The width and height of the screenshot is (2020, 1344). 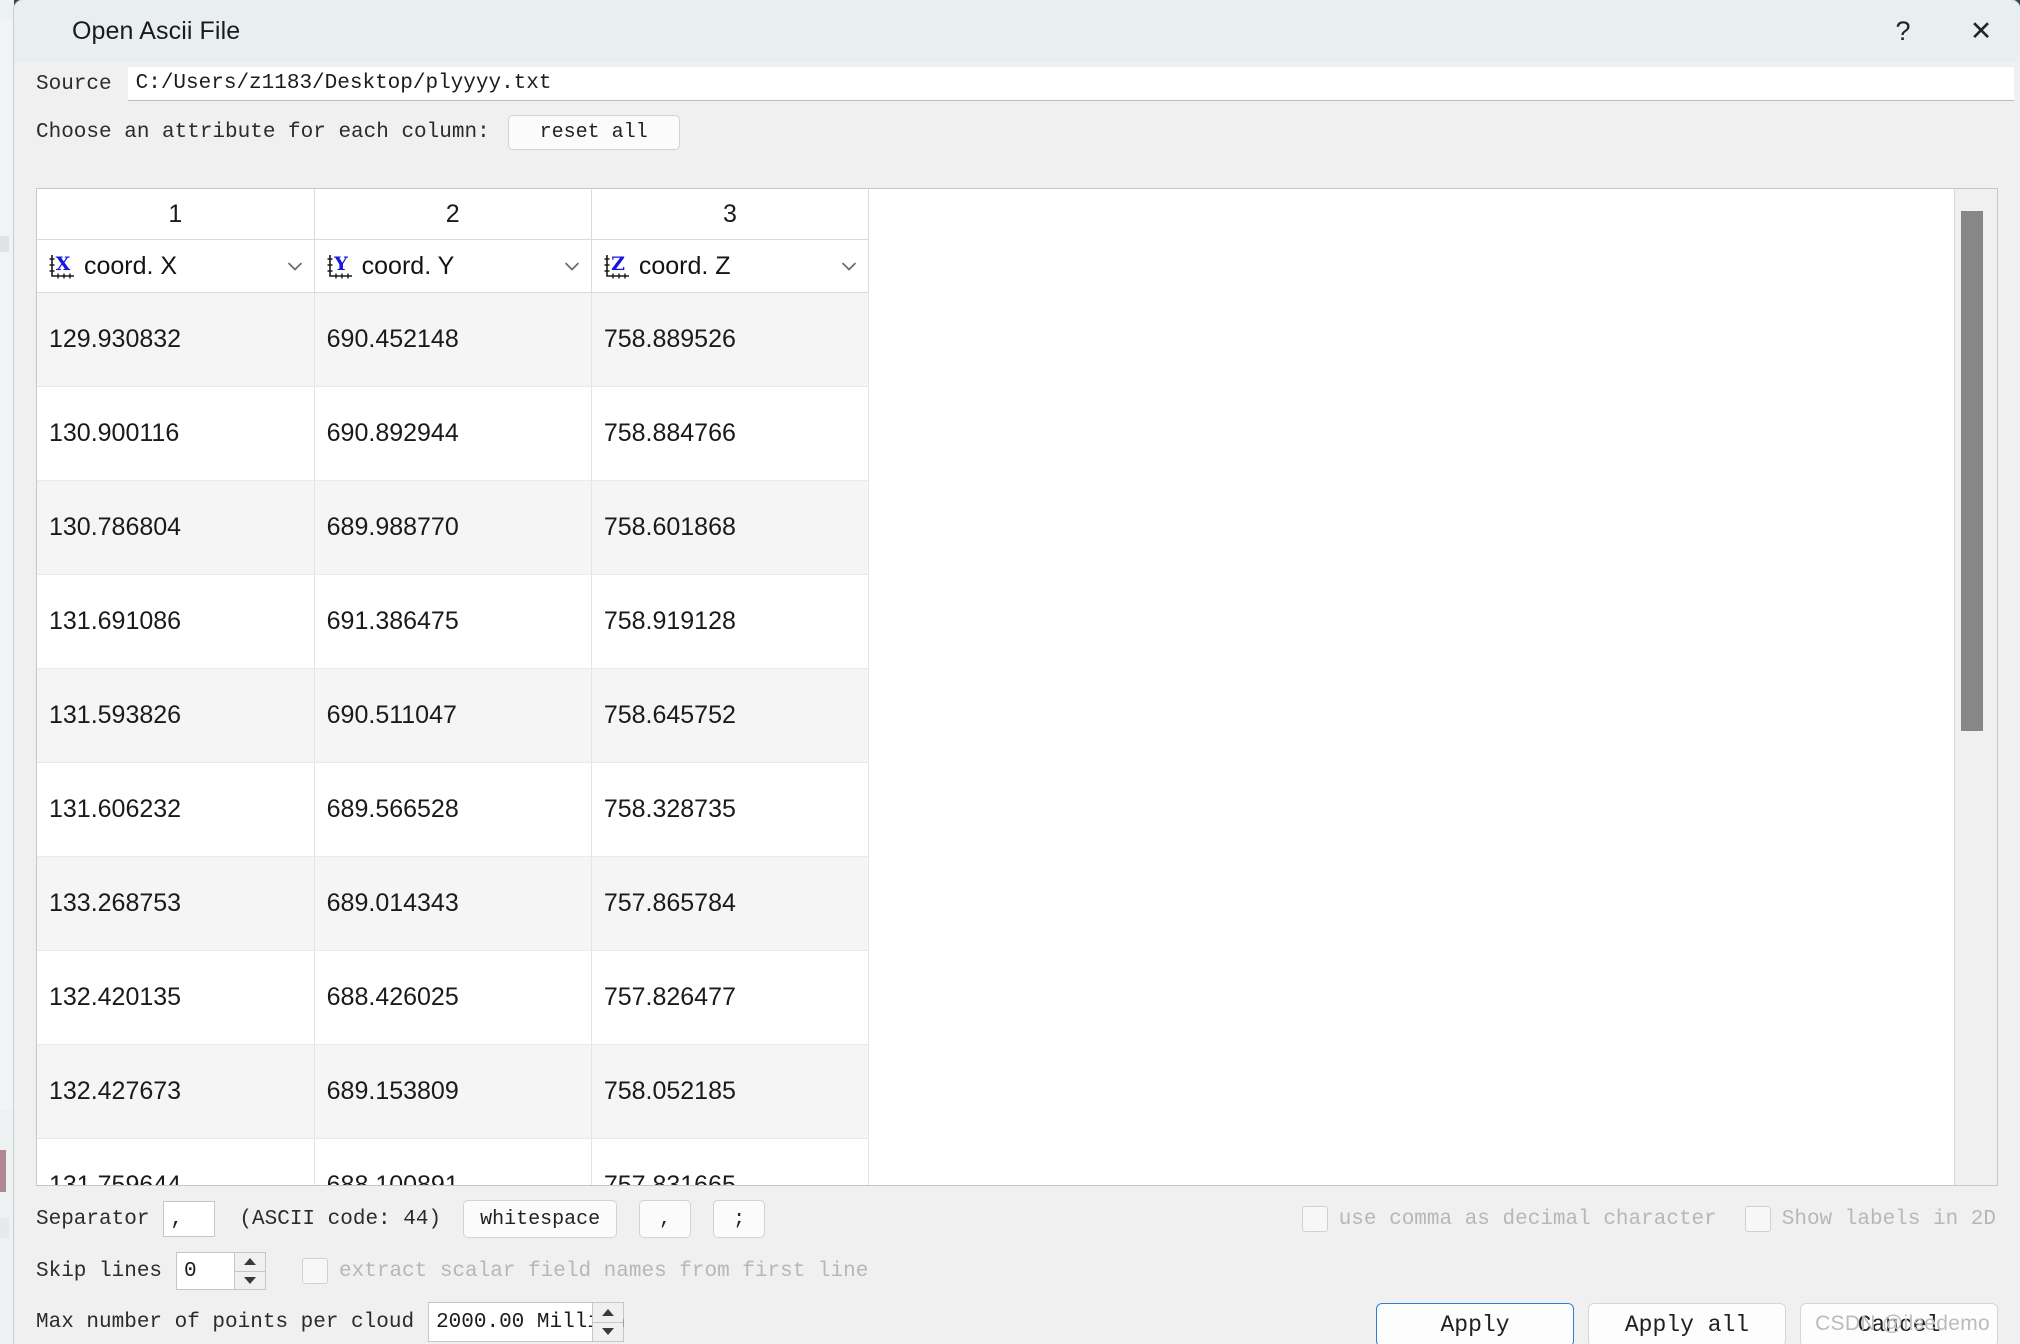 I want to click on table-cell: 758.601868, so click(x=730, y=527).